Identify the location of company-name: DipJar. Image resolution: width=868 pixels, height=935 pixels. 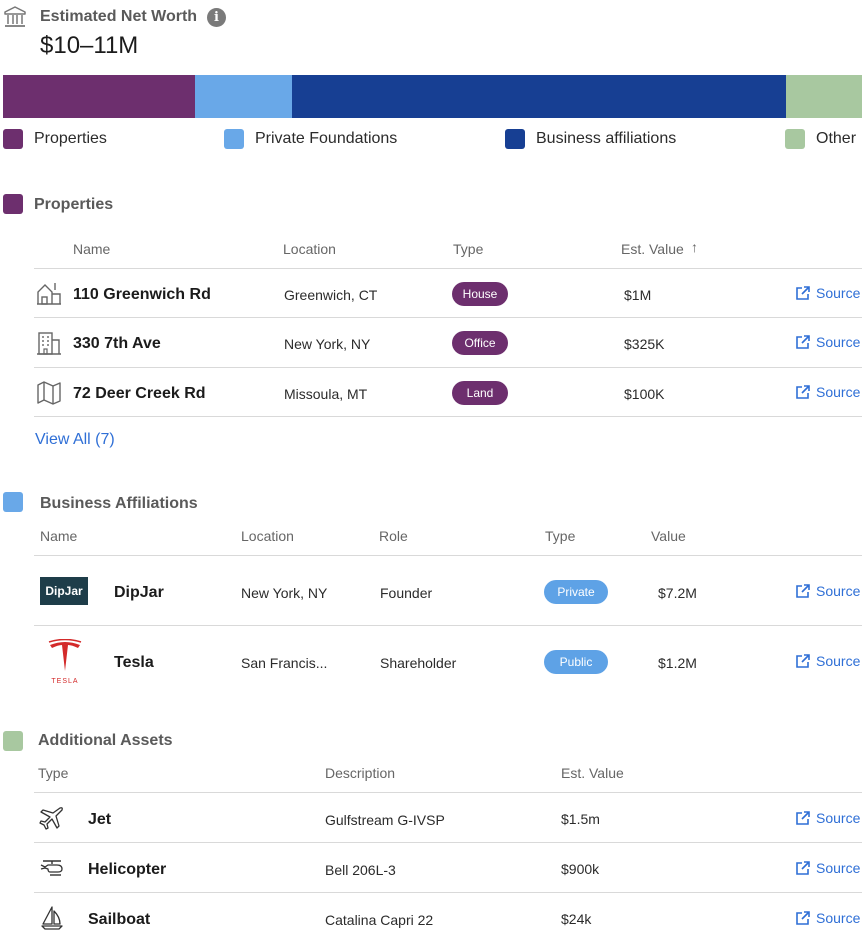
(139, 592).